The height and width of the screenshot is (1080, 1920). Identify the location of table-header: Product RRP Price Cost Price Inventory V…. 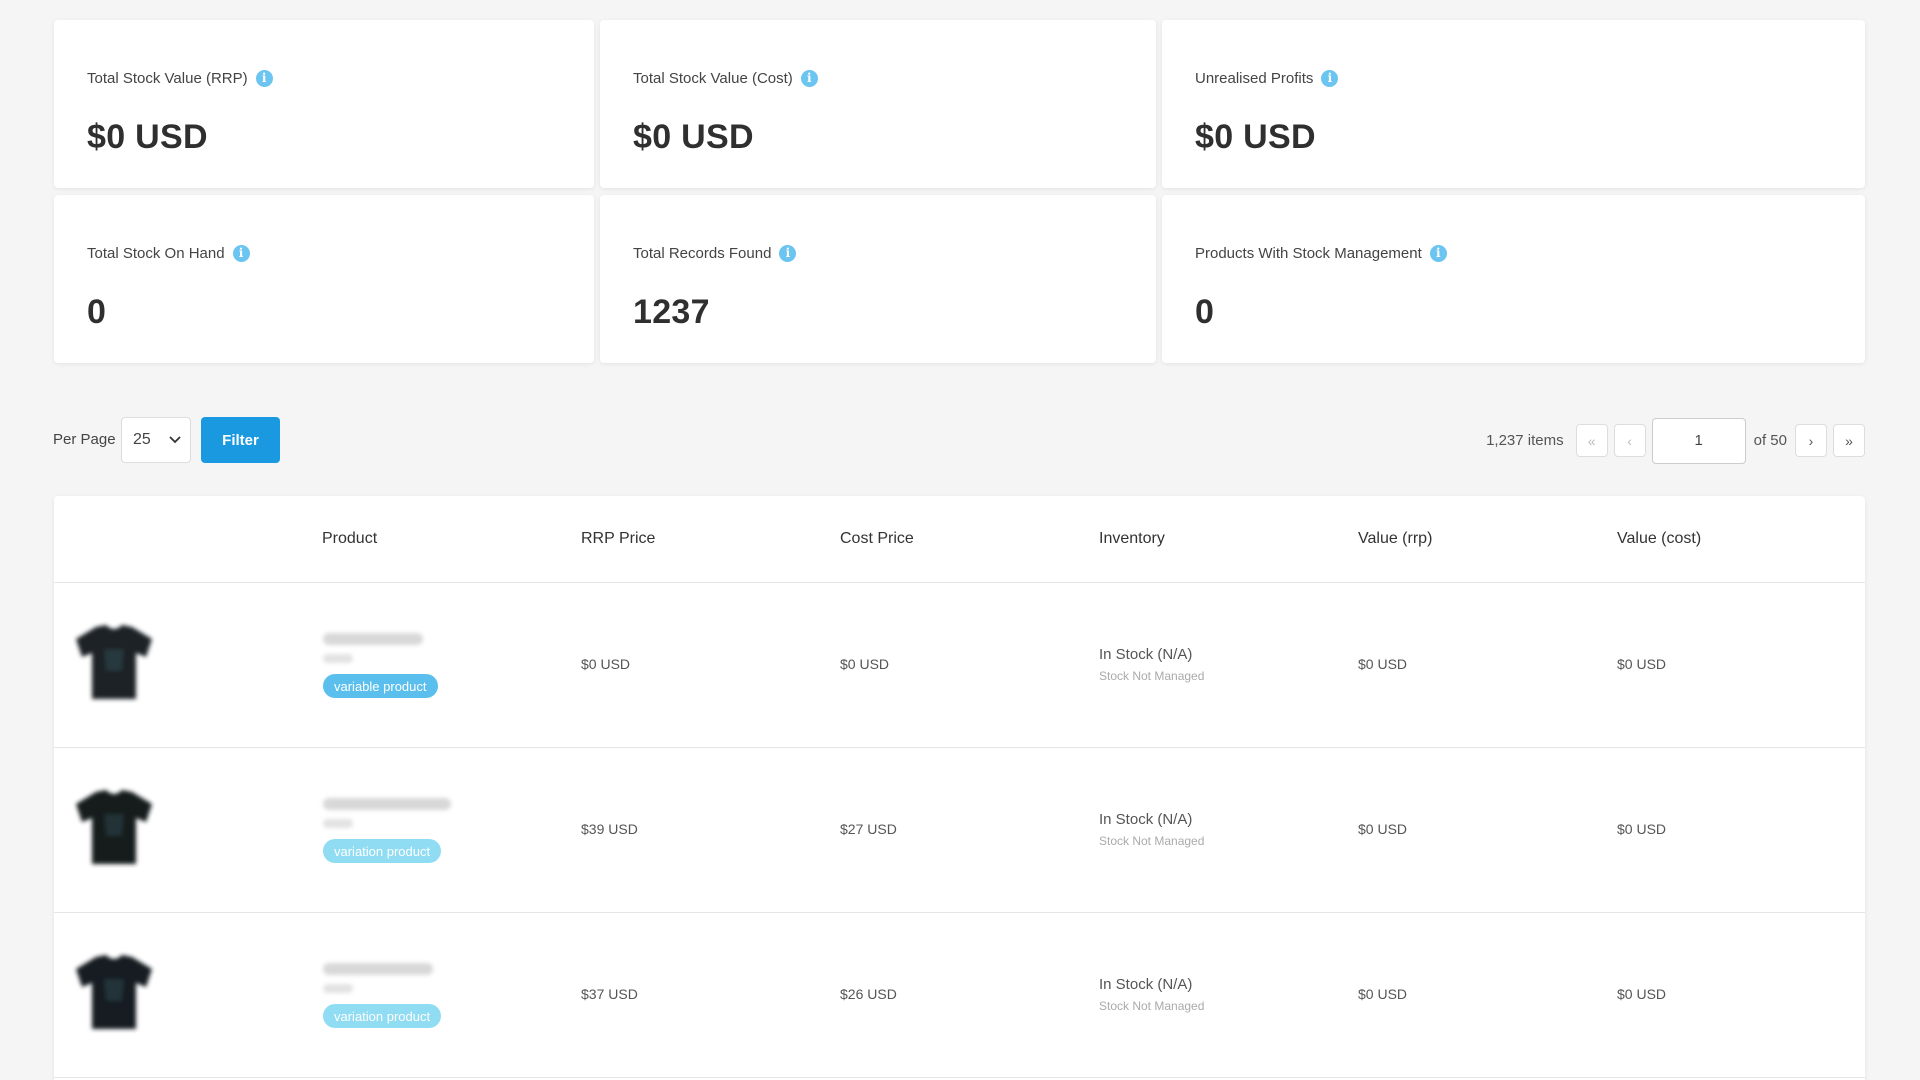
(959, 539).